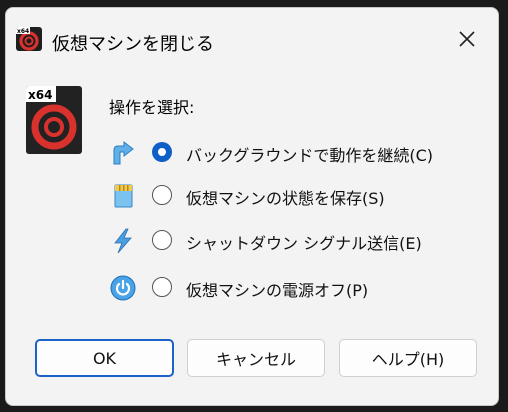 The height and width of the screenshot is (412, 508). Describe the element at coordinates (310, 155) in the screenshot. I see `option-label: バックグラウンドで動作を継続(C)` at that location.